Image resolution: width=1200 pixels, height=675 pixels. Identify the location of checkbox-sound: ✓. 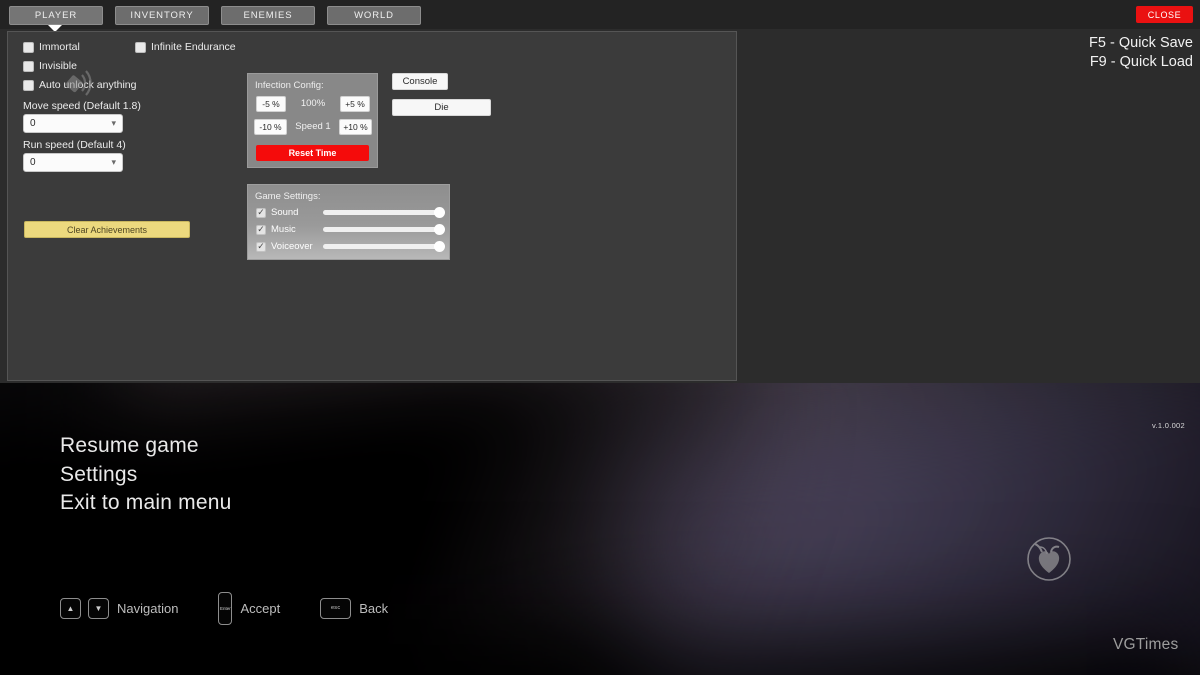
(261, 212).